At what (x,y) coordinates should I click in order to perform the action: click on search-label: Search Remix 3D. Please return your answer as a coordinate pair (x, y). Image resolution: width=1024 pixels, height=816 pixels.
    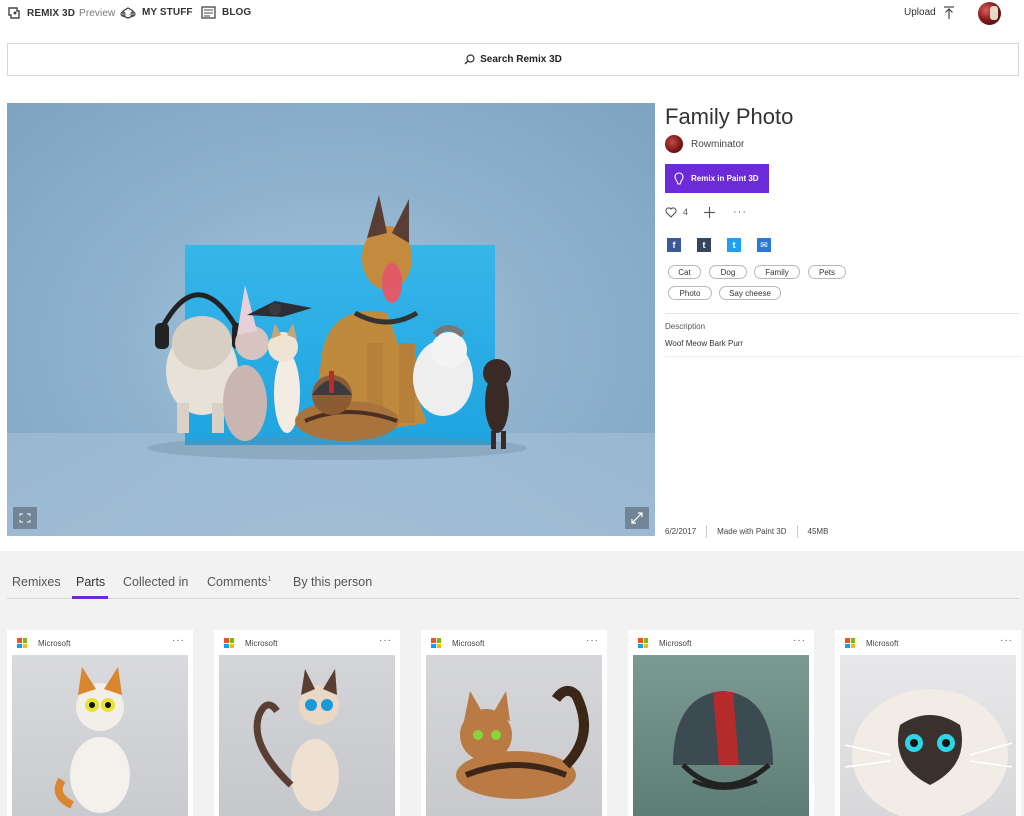
    Looking at the image, I should click on (521, 59).